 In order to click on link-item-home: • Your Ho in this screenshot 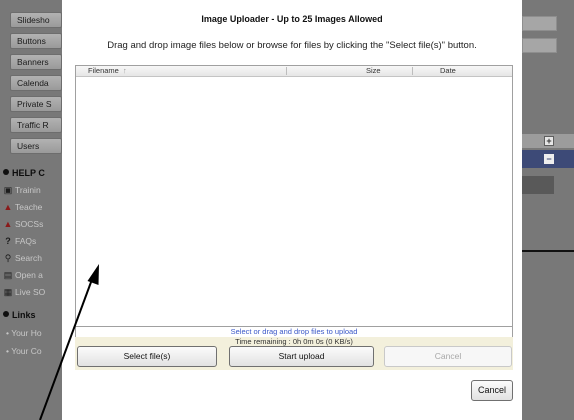, I will do `click(24, 333)`.